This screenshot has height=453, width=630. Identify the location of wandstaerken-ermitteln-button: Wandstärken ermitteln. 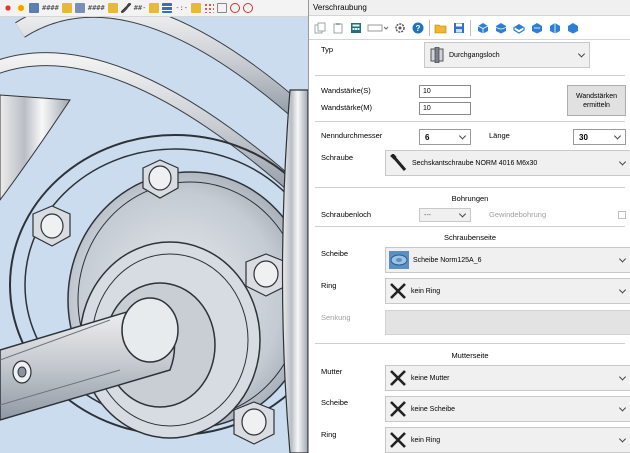
(596, 100).